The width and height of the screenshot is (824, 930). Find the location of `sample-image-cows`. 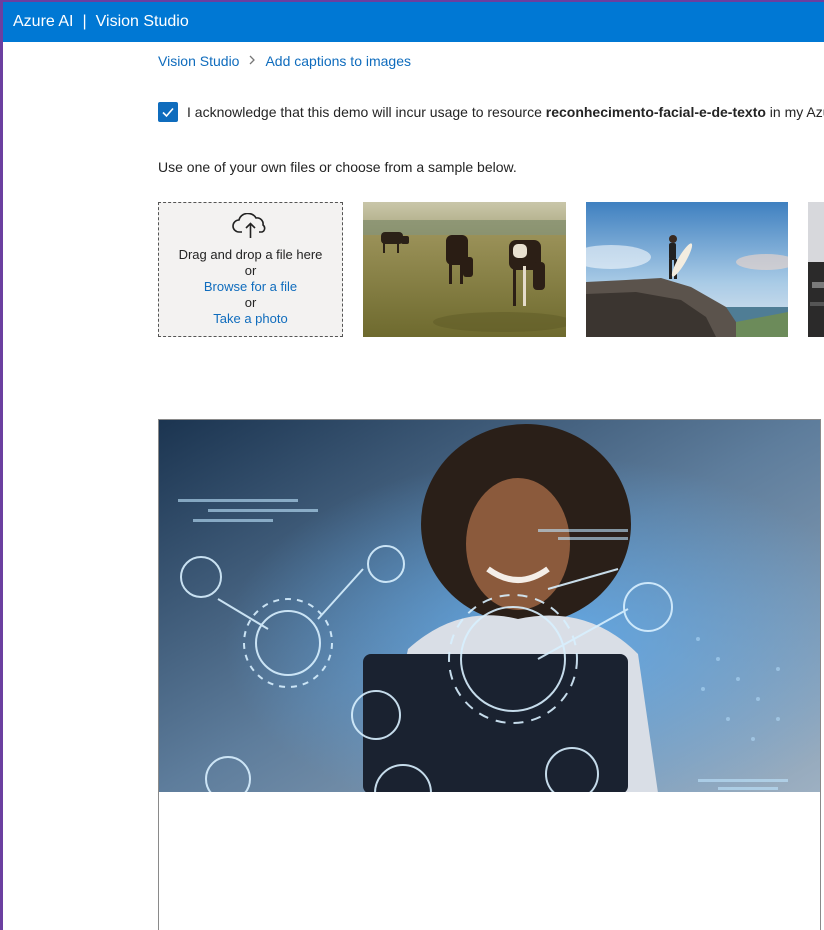

sample-image-cows is located at coordinates (464, 269).